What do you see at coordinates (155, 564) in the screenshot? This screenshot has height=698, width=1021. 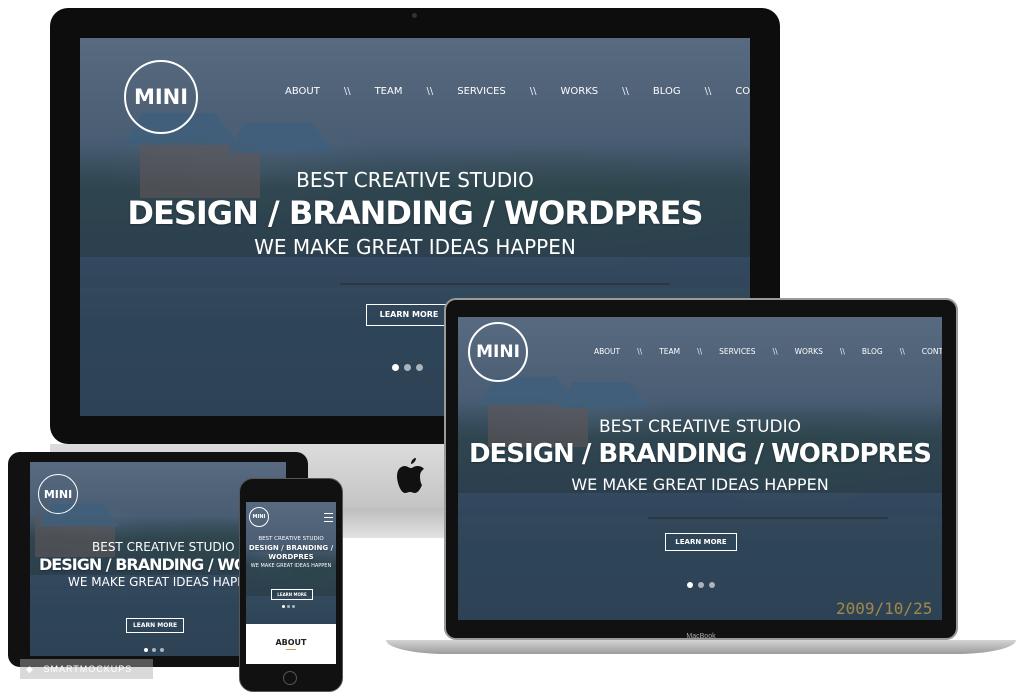 I see `hero-headline: DESIGN / BRANDING / WORD` at bounding box center [155, 564].